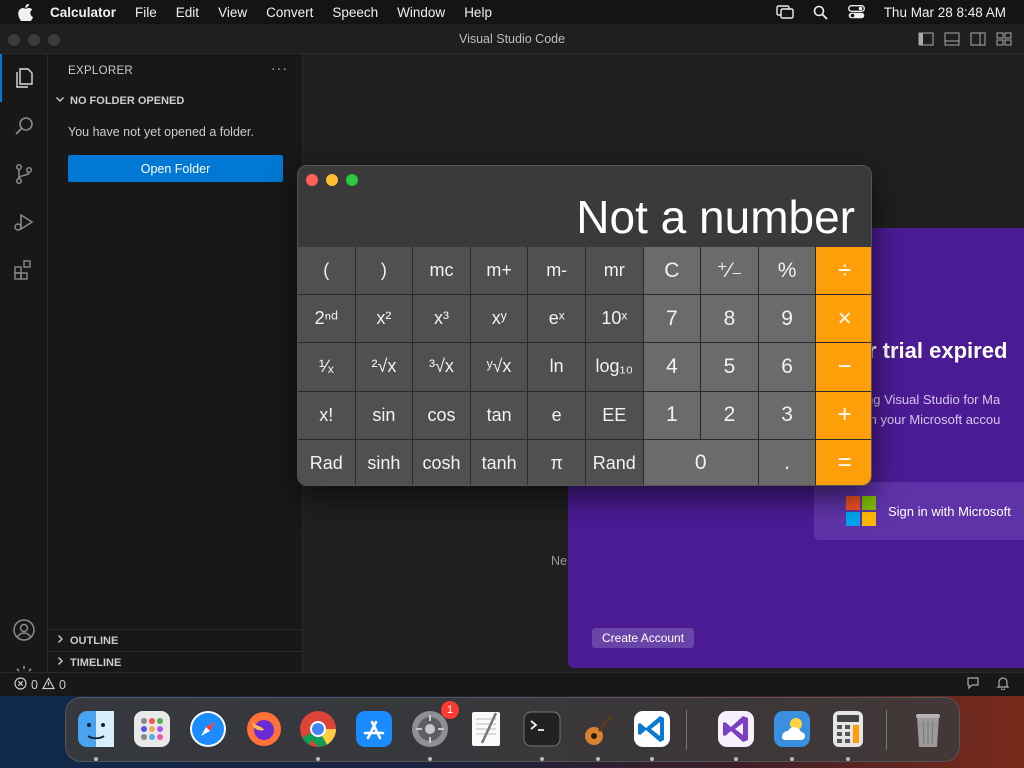 The height and width of the screenshot is (768, 1024). Describe the element at coordinates (556, 415) in the screenshot. I see `calc-key-button: e` at that location.